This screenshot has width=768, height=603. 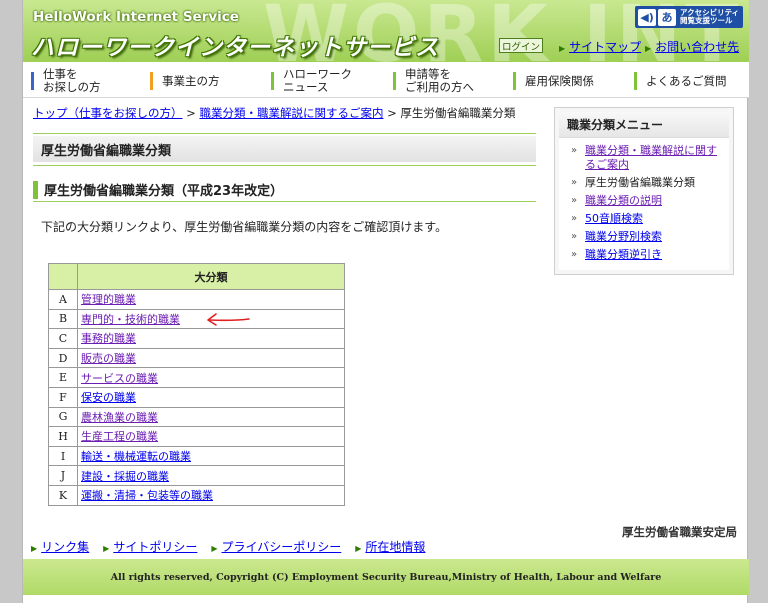 I want to click on sidebar-title: 職業分類メニュー, so click(x=644, y=125).